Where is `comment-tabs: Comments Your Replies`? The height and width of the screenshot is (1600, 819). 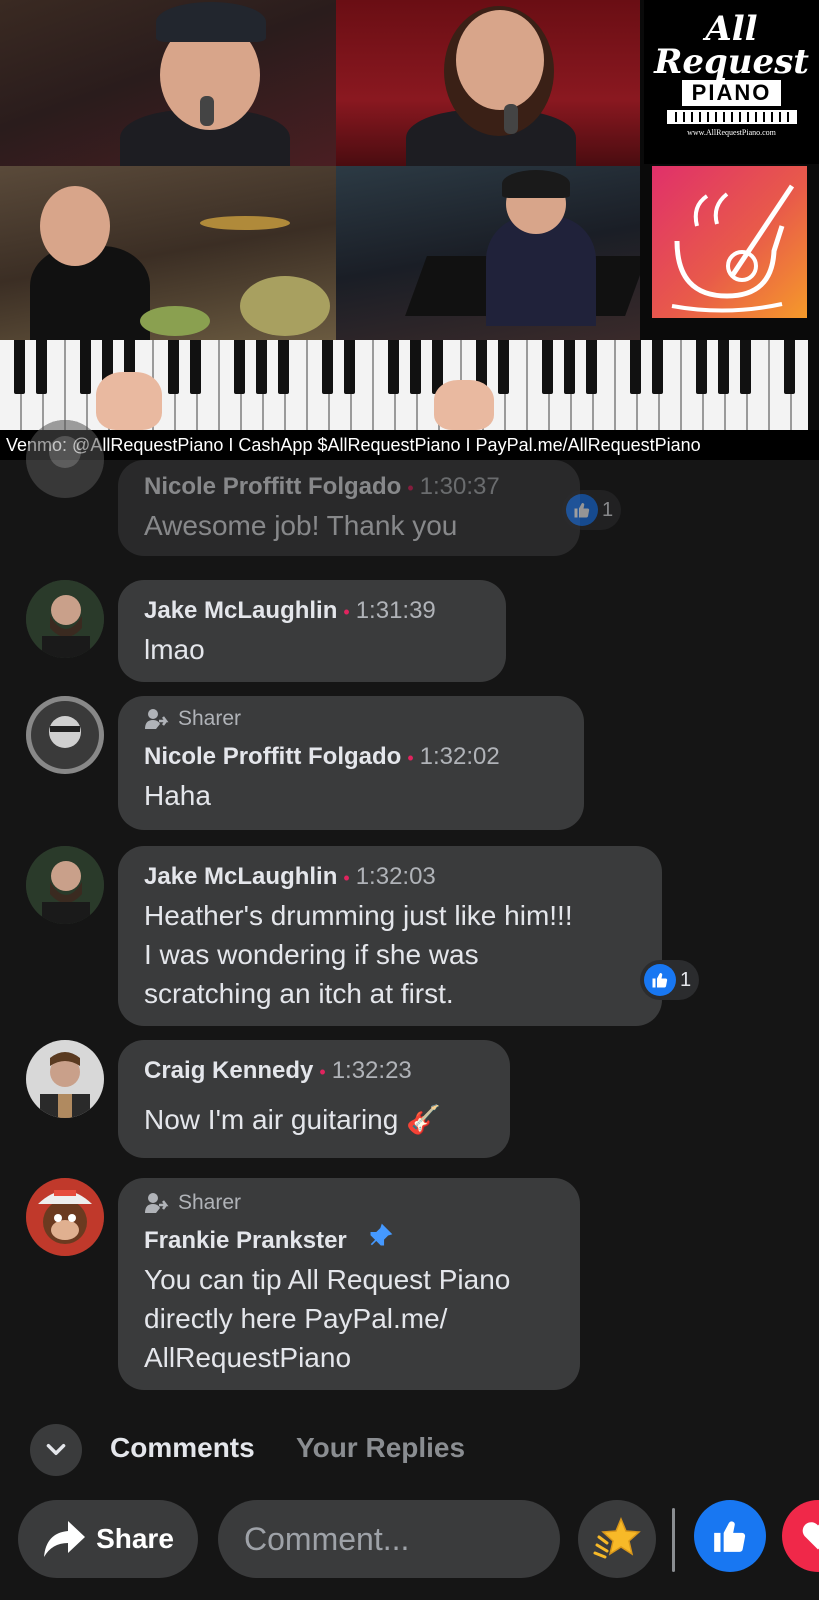 comment-tabs: Comments Your Replies is located at coordinates (409, 1450).